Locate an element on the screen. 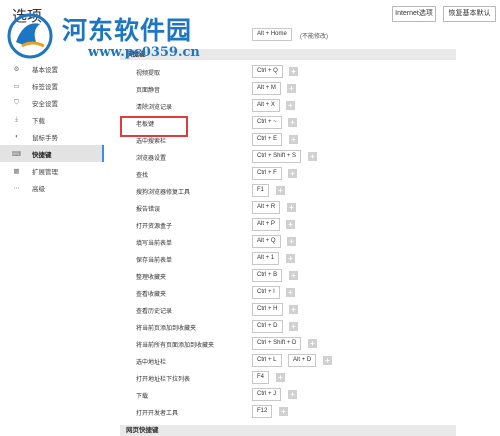 The image size is (500, 436). more-icon: ⋯ is located at coordinates (16, 188).